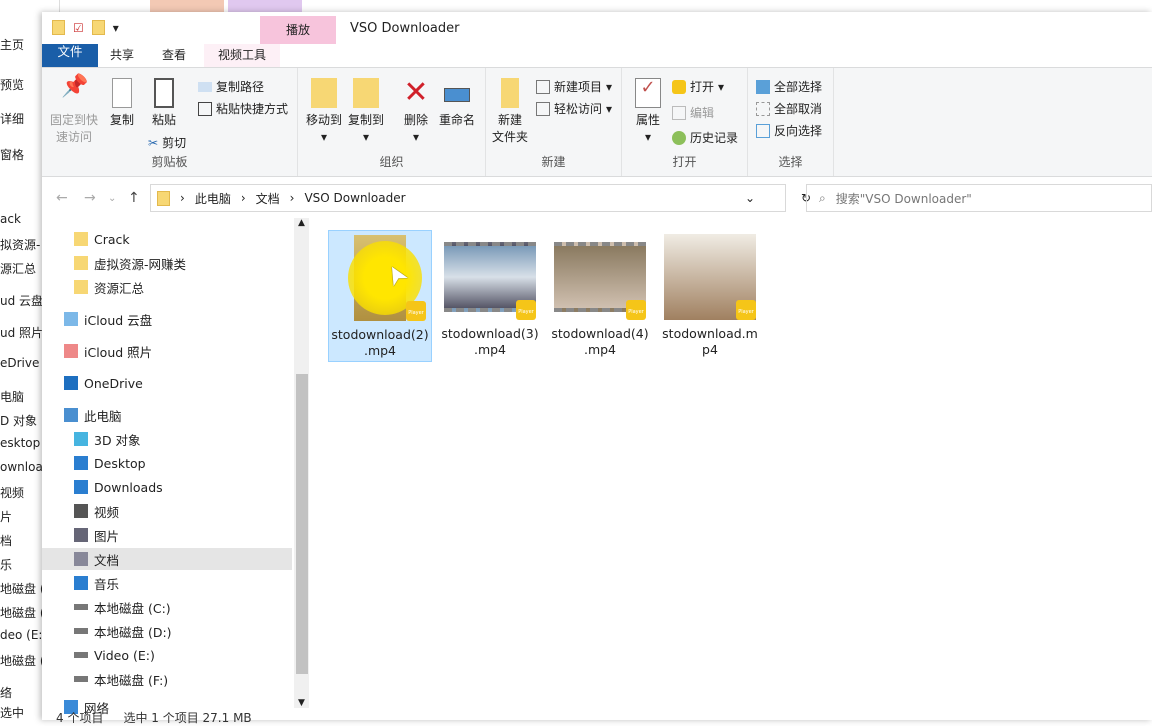 This screenshot has width=1152, height=726. I want to click on open-play-icon, so click(679, 86).